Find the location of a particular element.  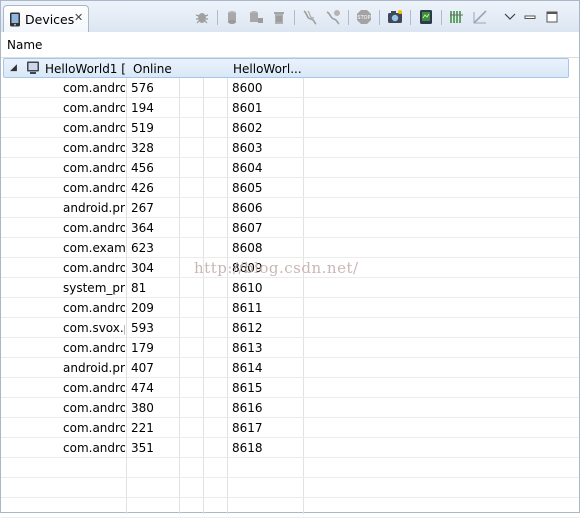

process-name: com.examp is located at coordinates (94, 248).